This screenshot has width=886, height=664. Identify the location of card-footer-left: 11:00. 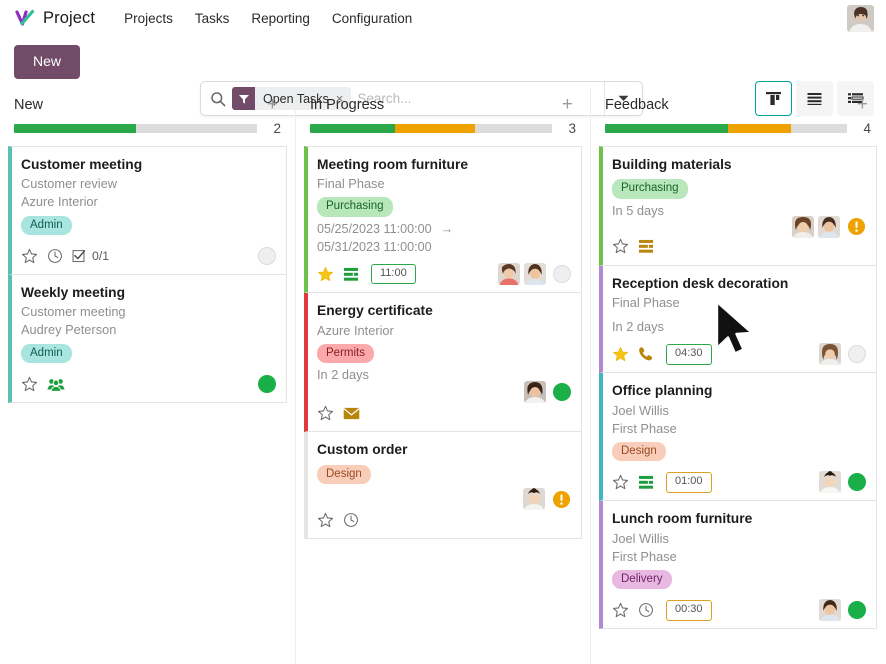
(407, 274).